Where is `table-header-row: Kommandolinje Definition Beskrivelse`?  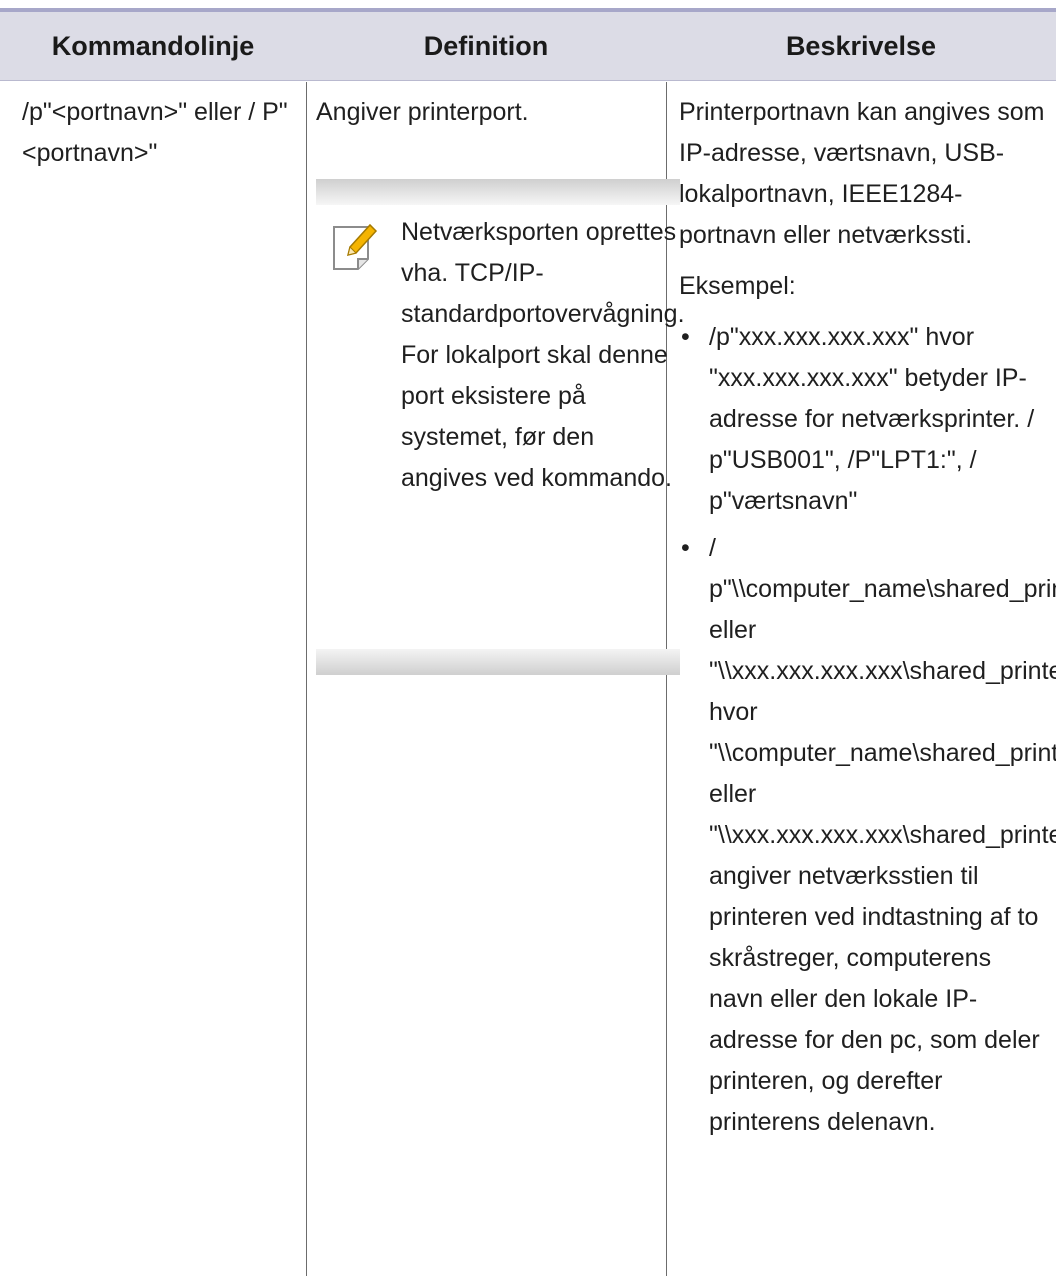 table-header-row: Kommandolinje Definition Beskrivelse is located at coordinates (528, 46).